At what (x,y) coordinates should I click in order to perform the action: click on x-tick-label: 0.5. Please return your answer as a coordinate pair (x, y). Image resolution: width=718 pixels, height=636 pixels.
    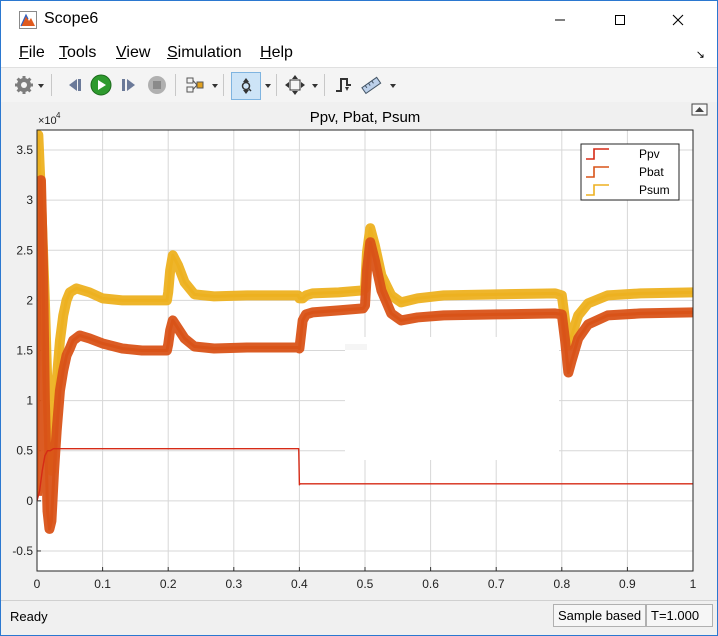
    Looking at the image, I should click on (365, 584).